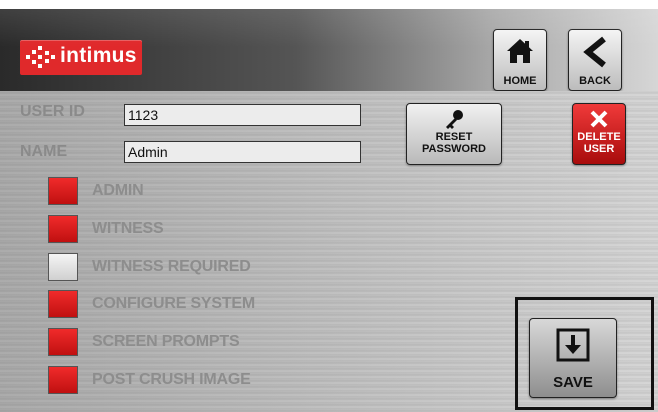  I want to click on home-button: HOME, so click(520, 60).